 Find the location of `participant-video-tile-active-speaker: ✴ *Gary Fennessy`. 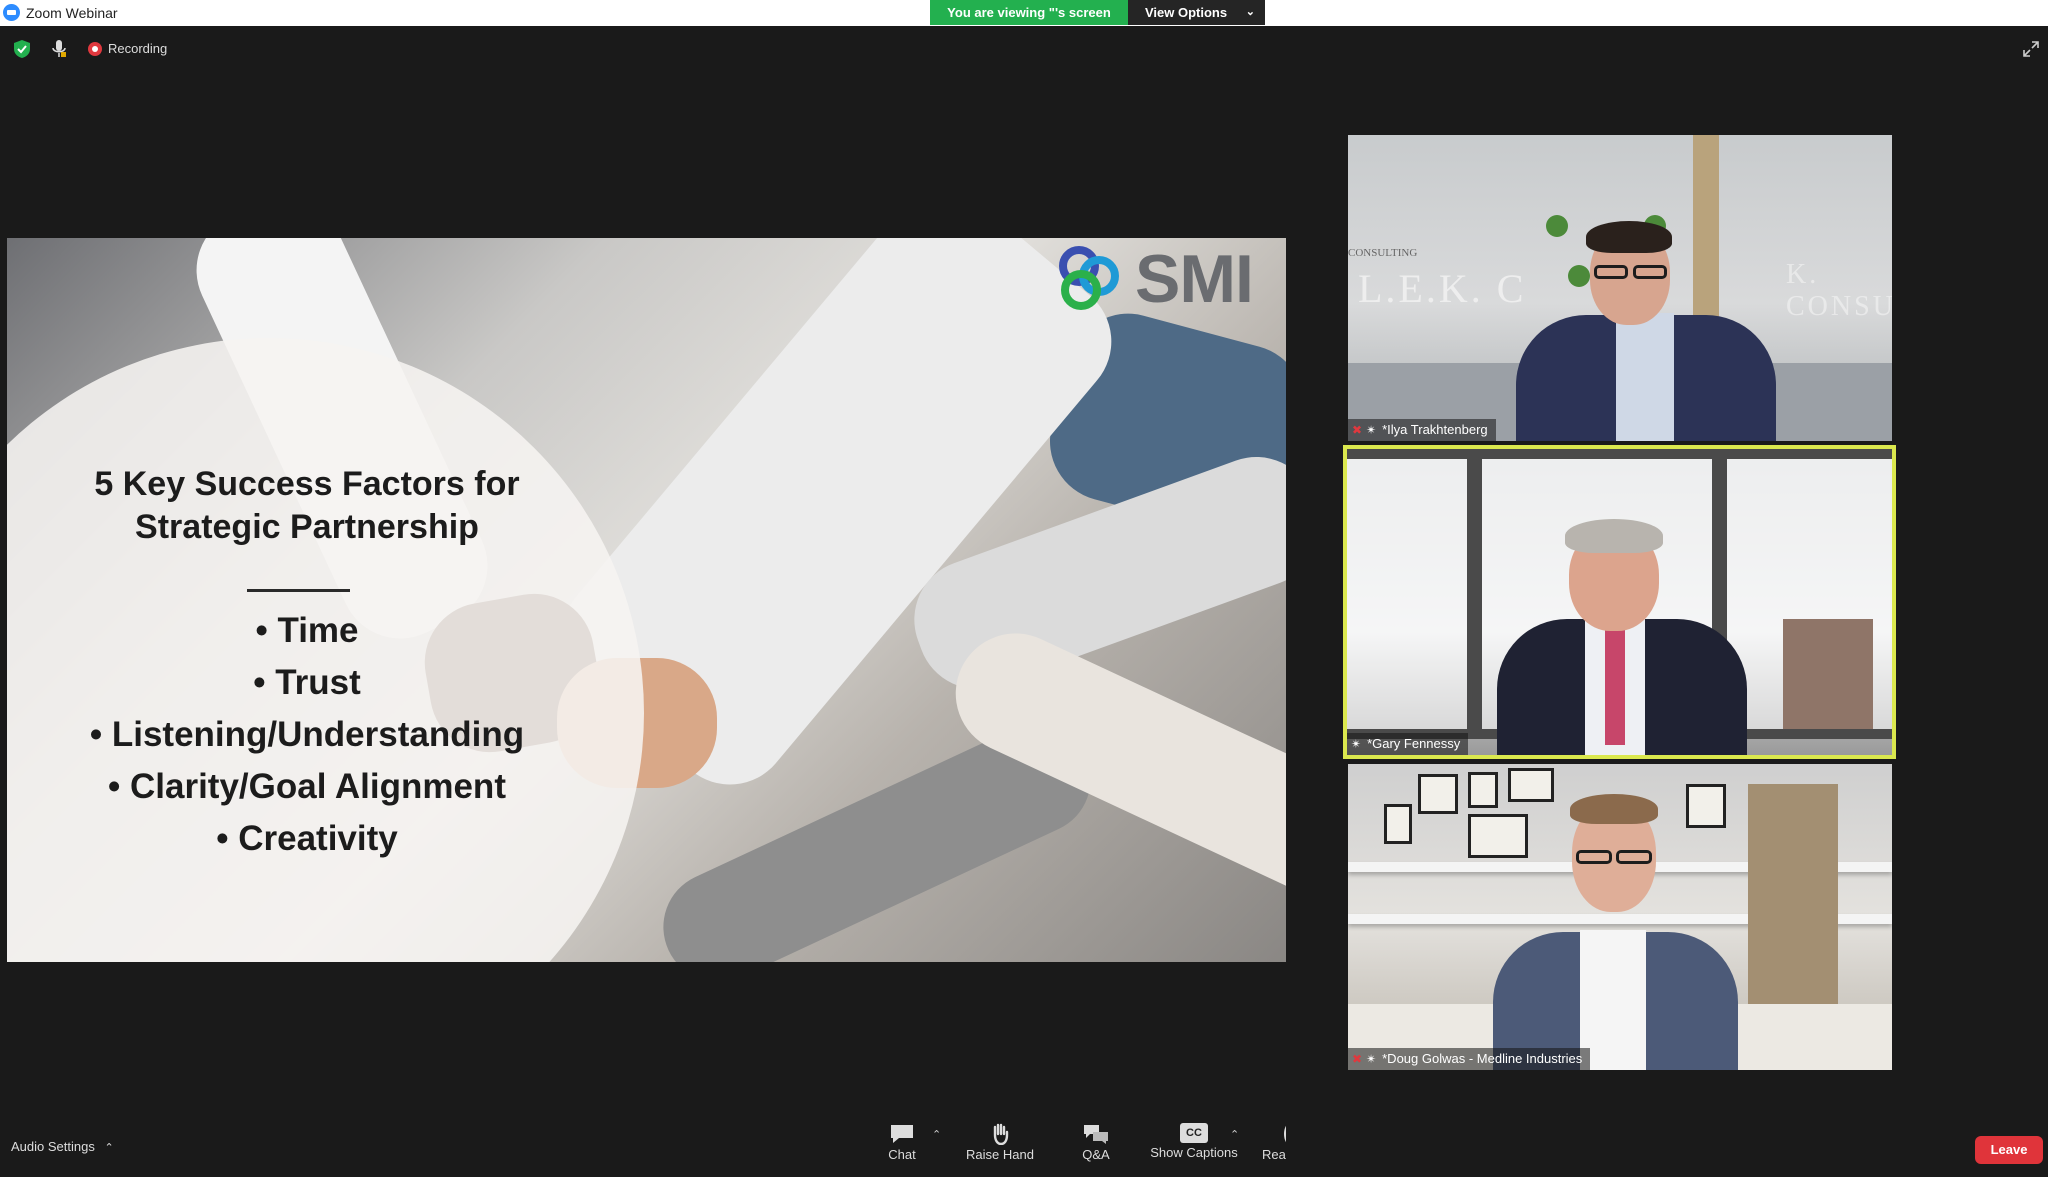

participant-video-tile-active-speaker: ✴ *Gary Fennessy is located at coordinates (1619, 602).